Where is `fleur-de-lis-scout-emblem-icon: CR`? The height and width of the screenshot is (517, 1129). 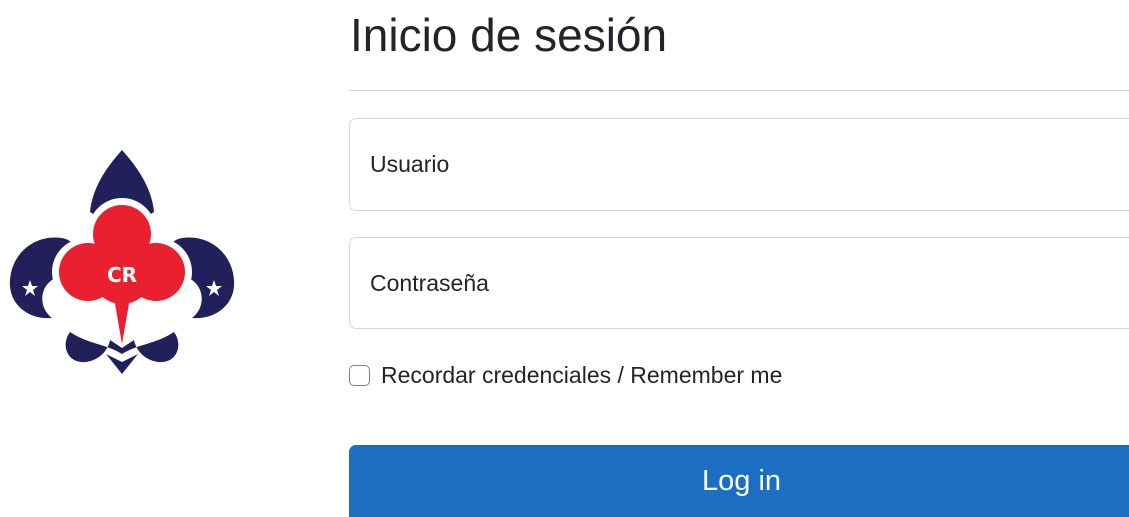
fleur-de-lis-scout-emblem-icon: CR is located at coordinates (122, 262).